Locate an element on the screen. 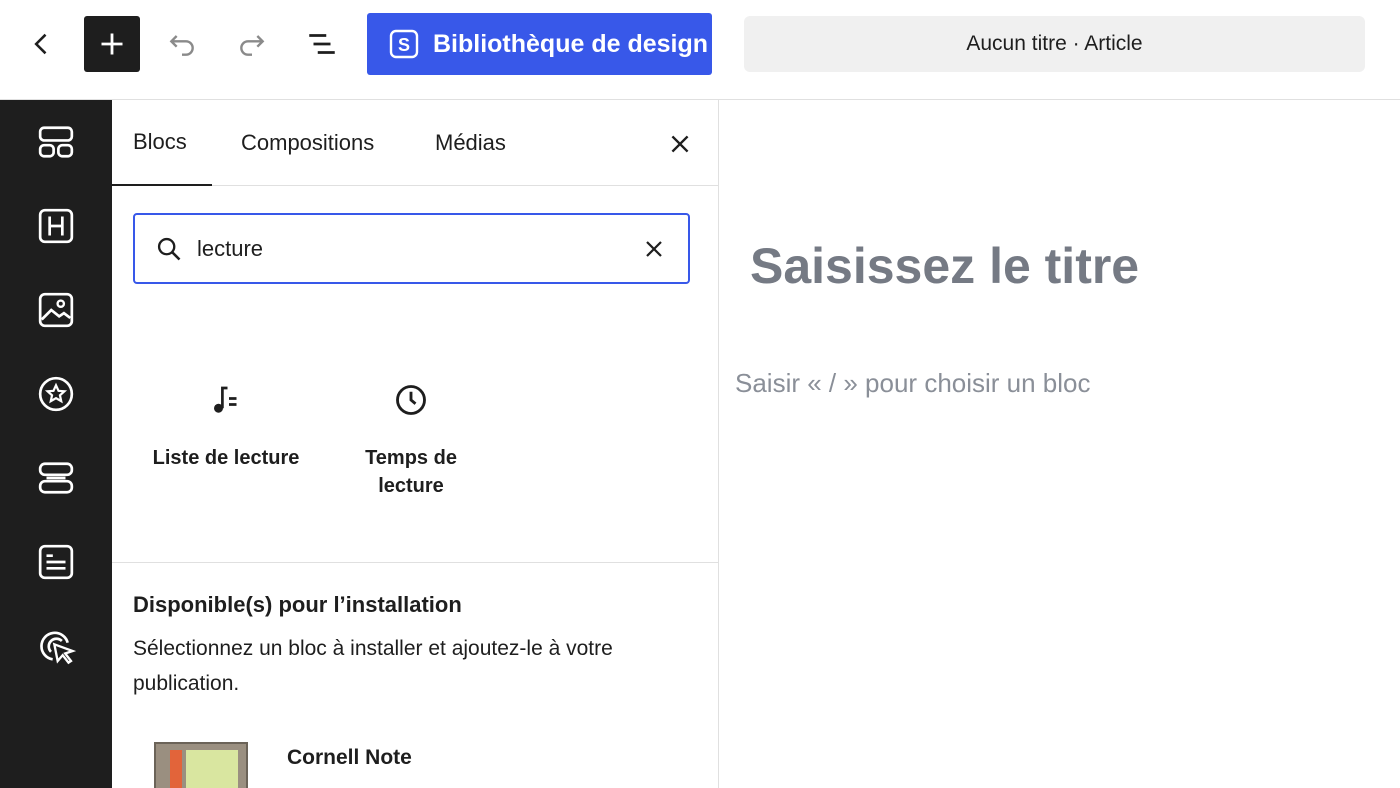  rail-item-form is located at coordinates (56, 562).